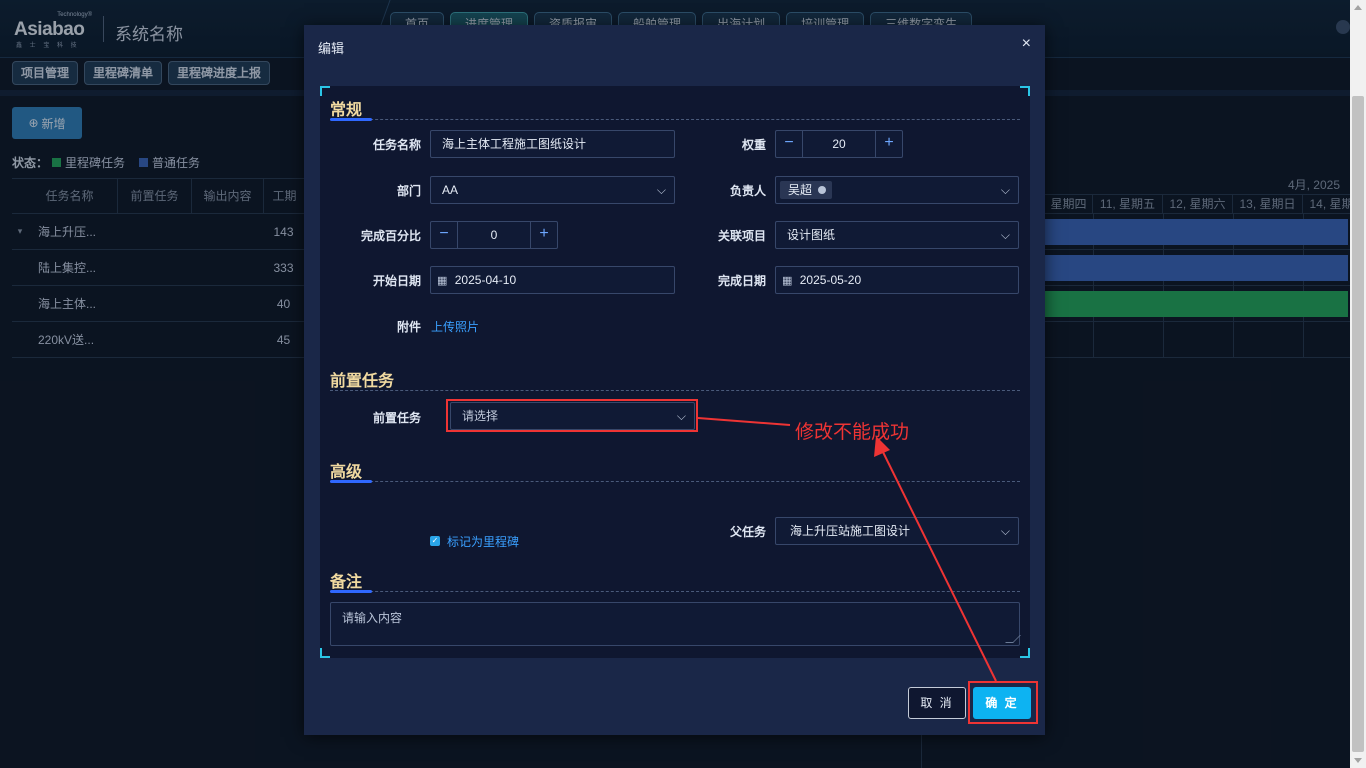 This screenshot has width=1366, height=768. I want to click on percent-stepper: − 0 +, so click(494, 235).